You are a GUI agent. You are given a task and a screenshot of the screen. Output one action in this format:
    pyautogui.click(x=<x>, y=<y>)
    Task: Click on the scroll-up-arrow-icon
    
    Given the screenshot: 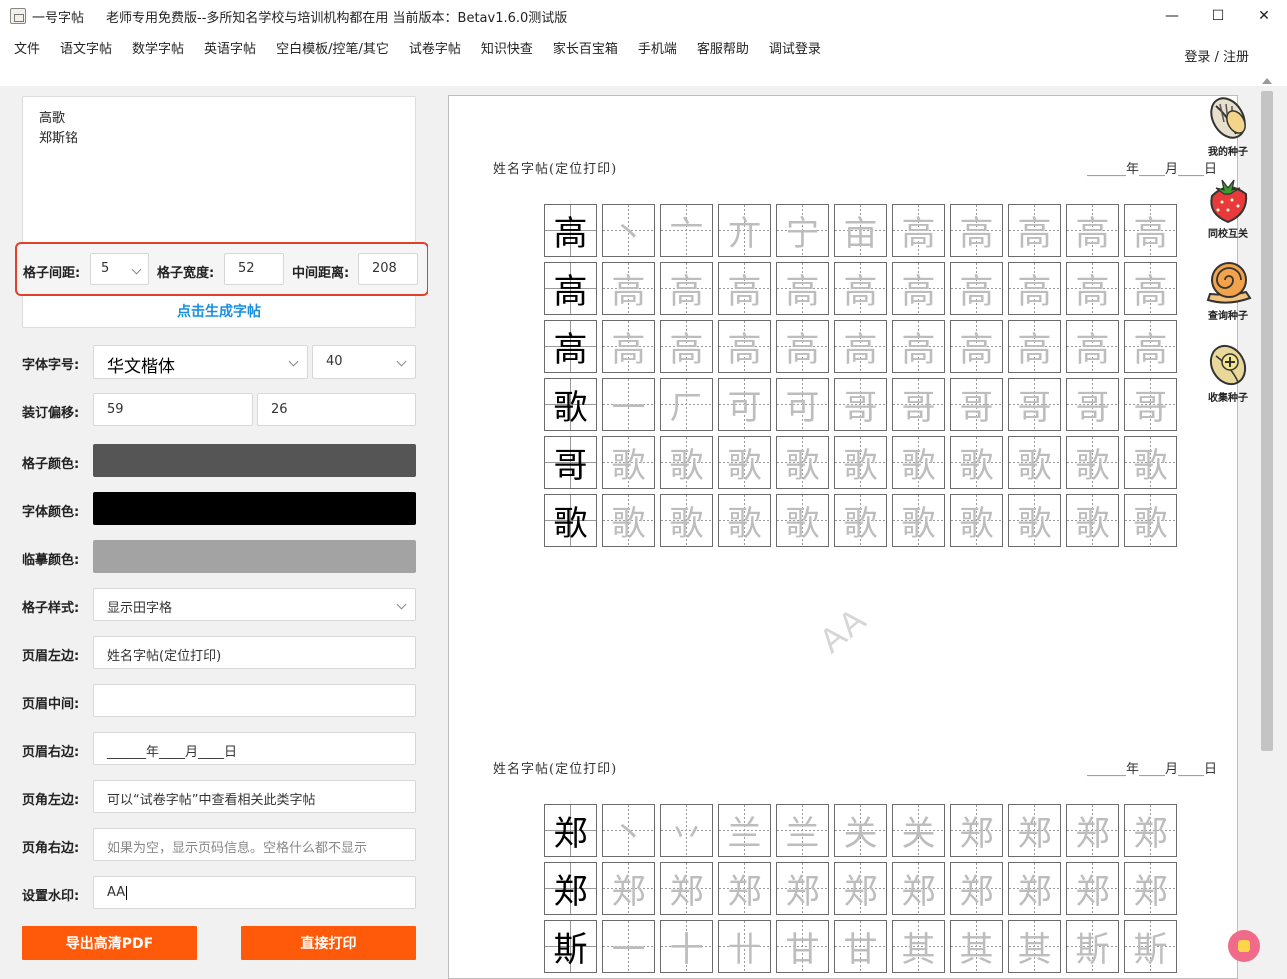 What is the action you would take?
    pyautogui.click(x=1267, y=81)
    